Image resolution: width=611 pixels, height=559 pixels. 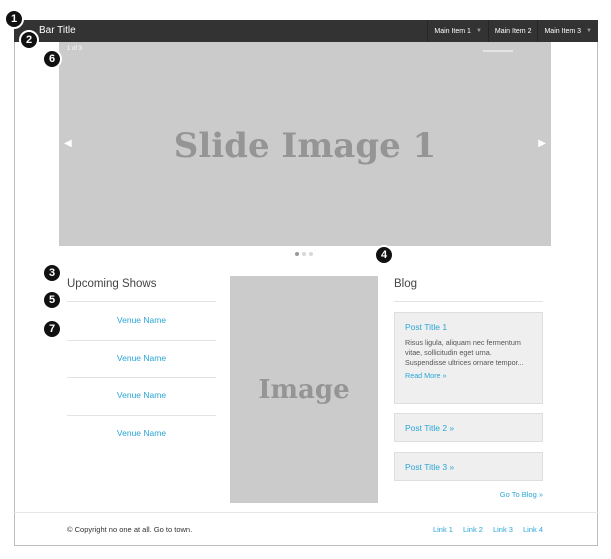 What do you see at coordinates (542, 143) in the screenshot?
I see `next-arrow-icon: ▶` at bounding box center [542, 143].